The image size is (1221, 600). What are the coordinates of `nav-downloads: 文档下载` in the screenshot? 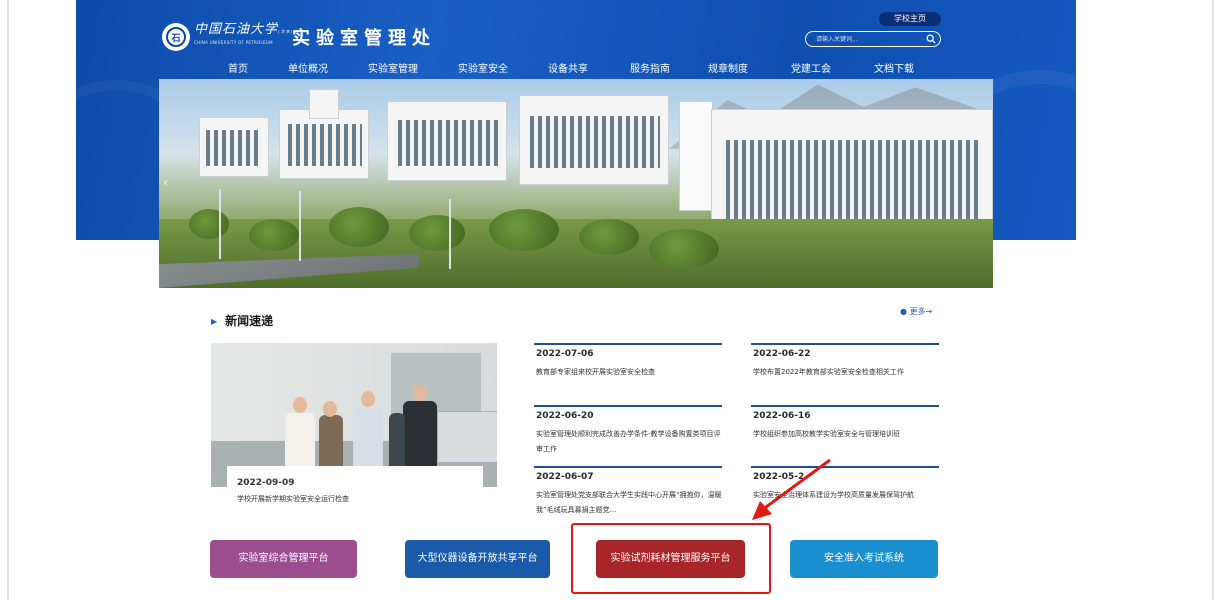 It's located at (904, 67).